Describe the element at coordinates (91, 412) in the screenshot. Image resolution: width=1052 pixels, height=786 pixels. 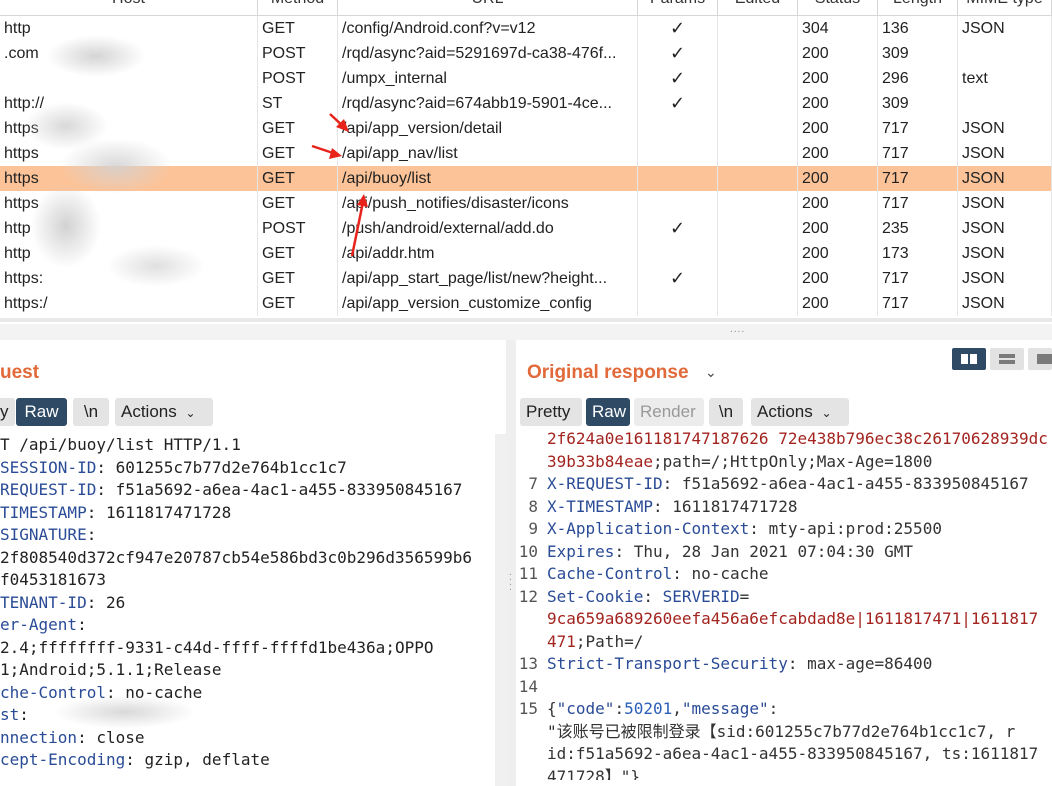
I see `request-newline-toggle: \n` at that location.